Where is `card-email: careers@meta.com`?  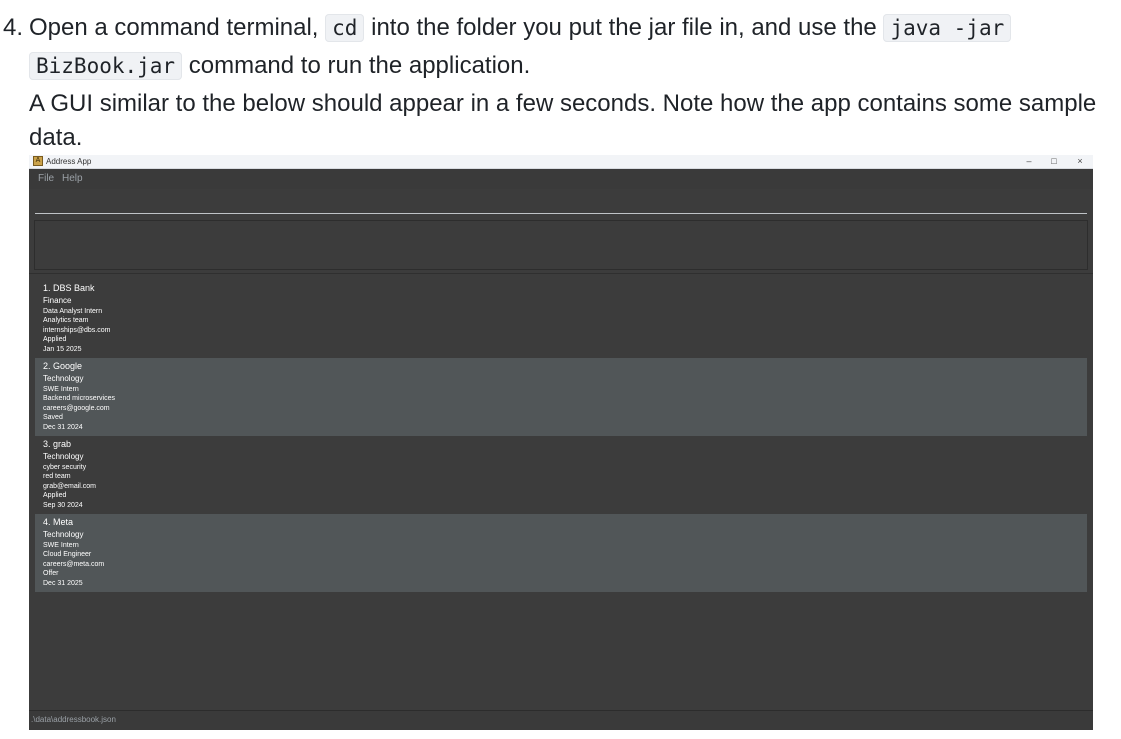
card-email: careers@meta.com is located at coordinates (74, 564).